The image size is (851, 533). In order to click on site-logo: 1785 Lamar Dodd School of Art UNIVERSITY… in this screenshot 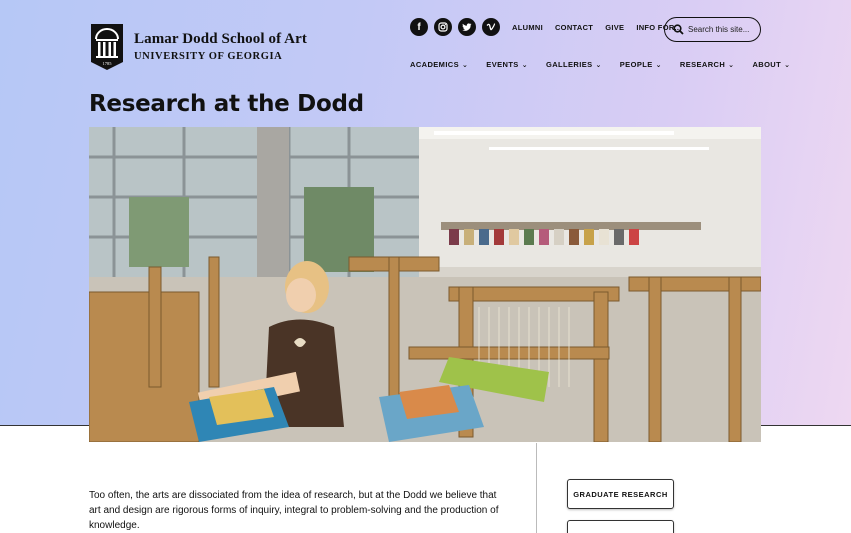, I will do `click(198, 47)`.